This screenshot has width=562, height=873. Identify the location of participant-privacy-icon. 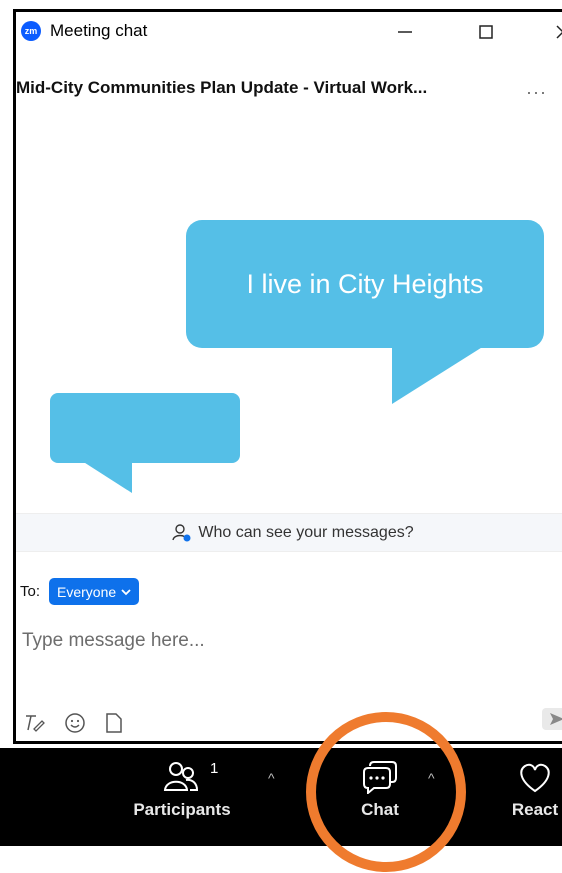
(181, 532).